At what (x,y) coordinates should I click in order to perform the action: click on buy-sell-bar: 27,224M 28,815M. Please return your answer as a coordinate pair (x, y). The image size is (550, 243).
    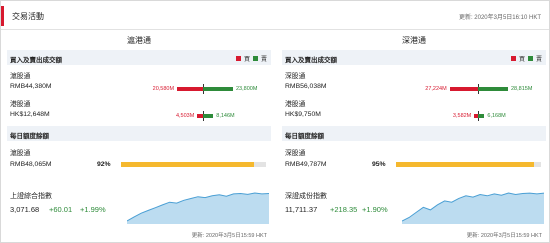
    Looking at the image, I should click on (483, 89).